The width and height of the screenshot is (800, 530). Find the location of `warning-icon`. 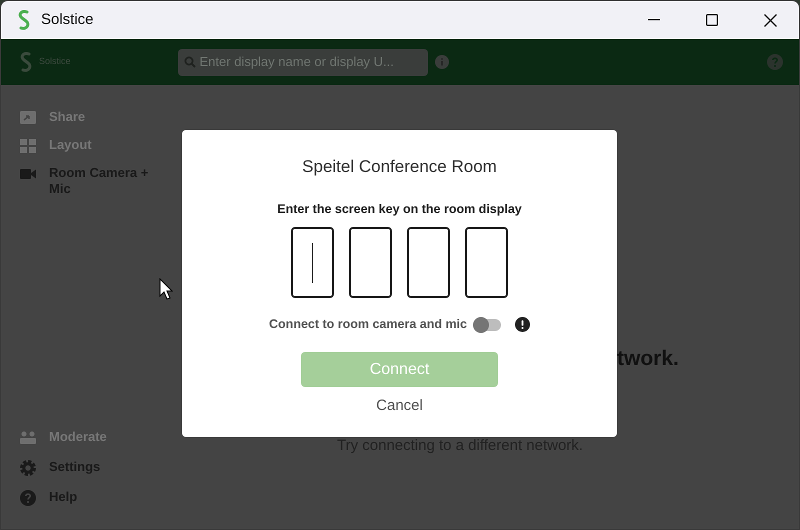

warning-icon is located at coordinates (522, 324).